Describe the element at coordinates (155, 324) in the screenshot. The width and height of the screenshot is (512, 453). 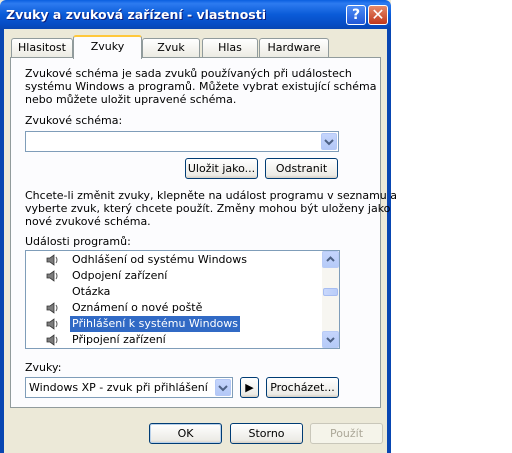
I see `list-item-label: Přihlášení k systému Windows` at that location.